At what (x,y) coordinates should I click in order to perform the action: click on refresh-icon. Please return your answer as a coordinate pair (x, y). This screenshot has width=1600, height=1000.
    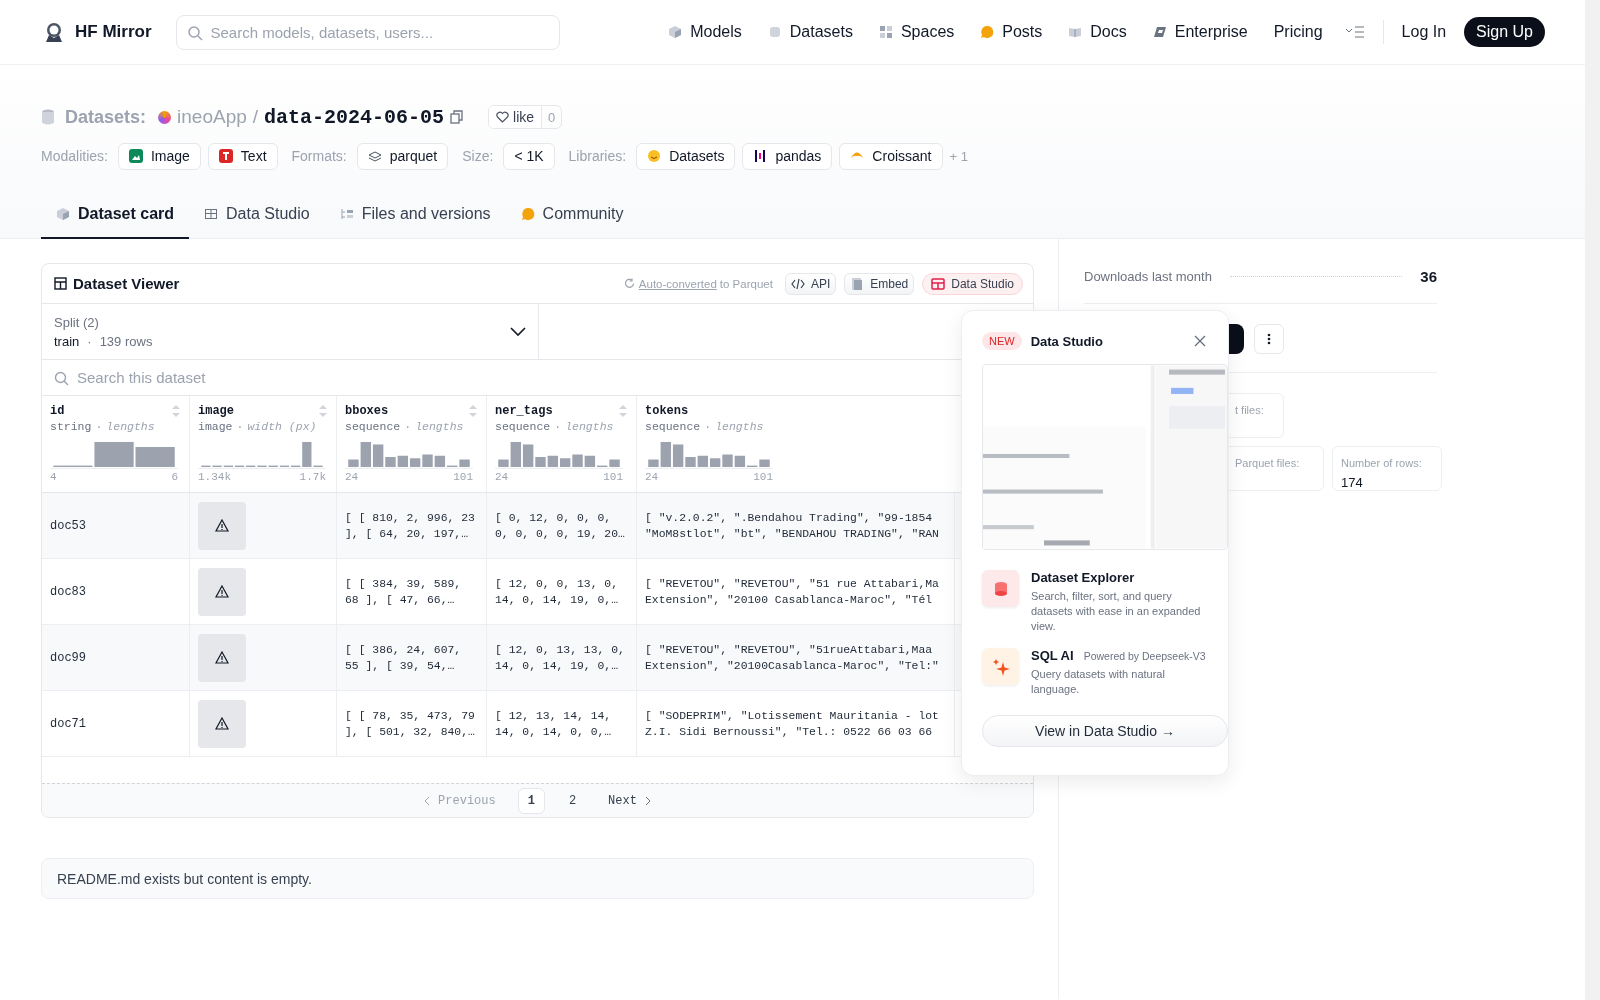
    Looking at the image, I should click on (629, 283).